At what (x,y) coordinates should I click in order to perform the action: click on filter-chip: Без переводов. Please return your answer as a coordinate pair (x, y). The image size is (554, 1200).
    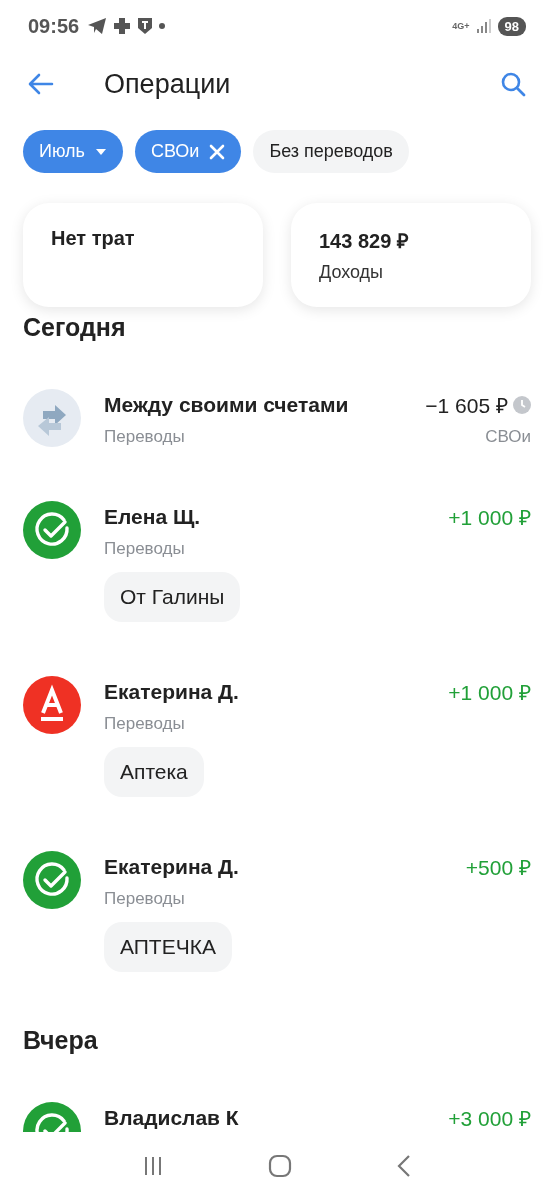
    Looking at the image, I should click on (331, 151).